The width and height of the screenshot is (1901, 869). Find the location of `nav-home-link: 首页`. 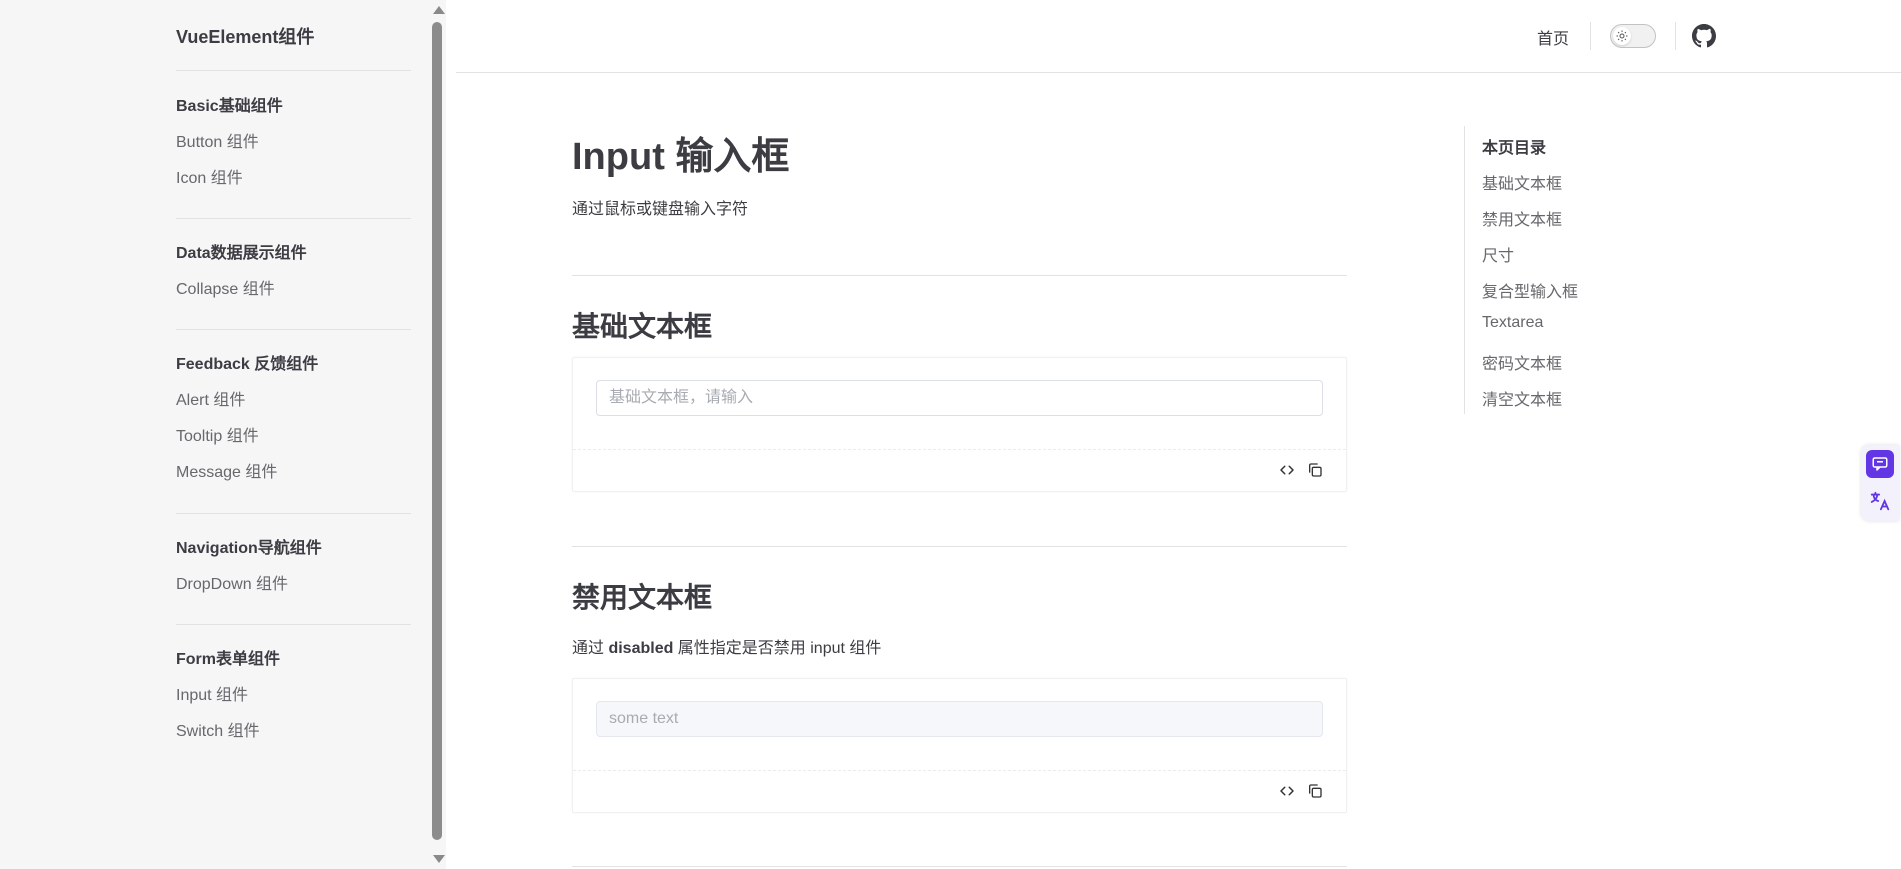

nav-home-link: 首页 is located at coordinates (1553, 37).